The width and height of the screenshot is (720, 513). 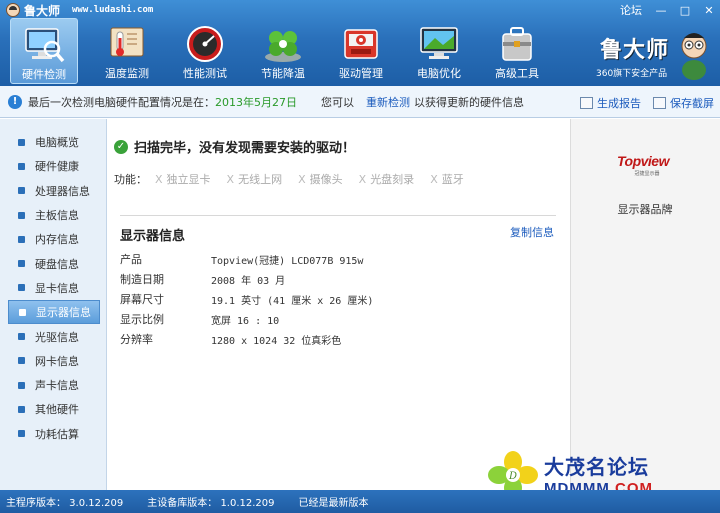 I want to click on sidebar-item-label: 硬件健康, so click(x=57, y=167).